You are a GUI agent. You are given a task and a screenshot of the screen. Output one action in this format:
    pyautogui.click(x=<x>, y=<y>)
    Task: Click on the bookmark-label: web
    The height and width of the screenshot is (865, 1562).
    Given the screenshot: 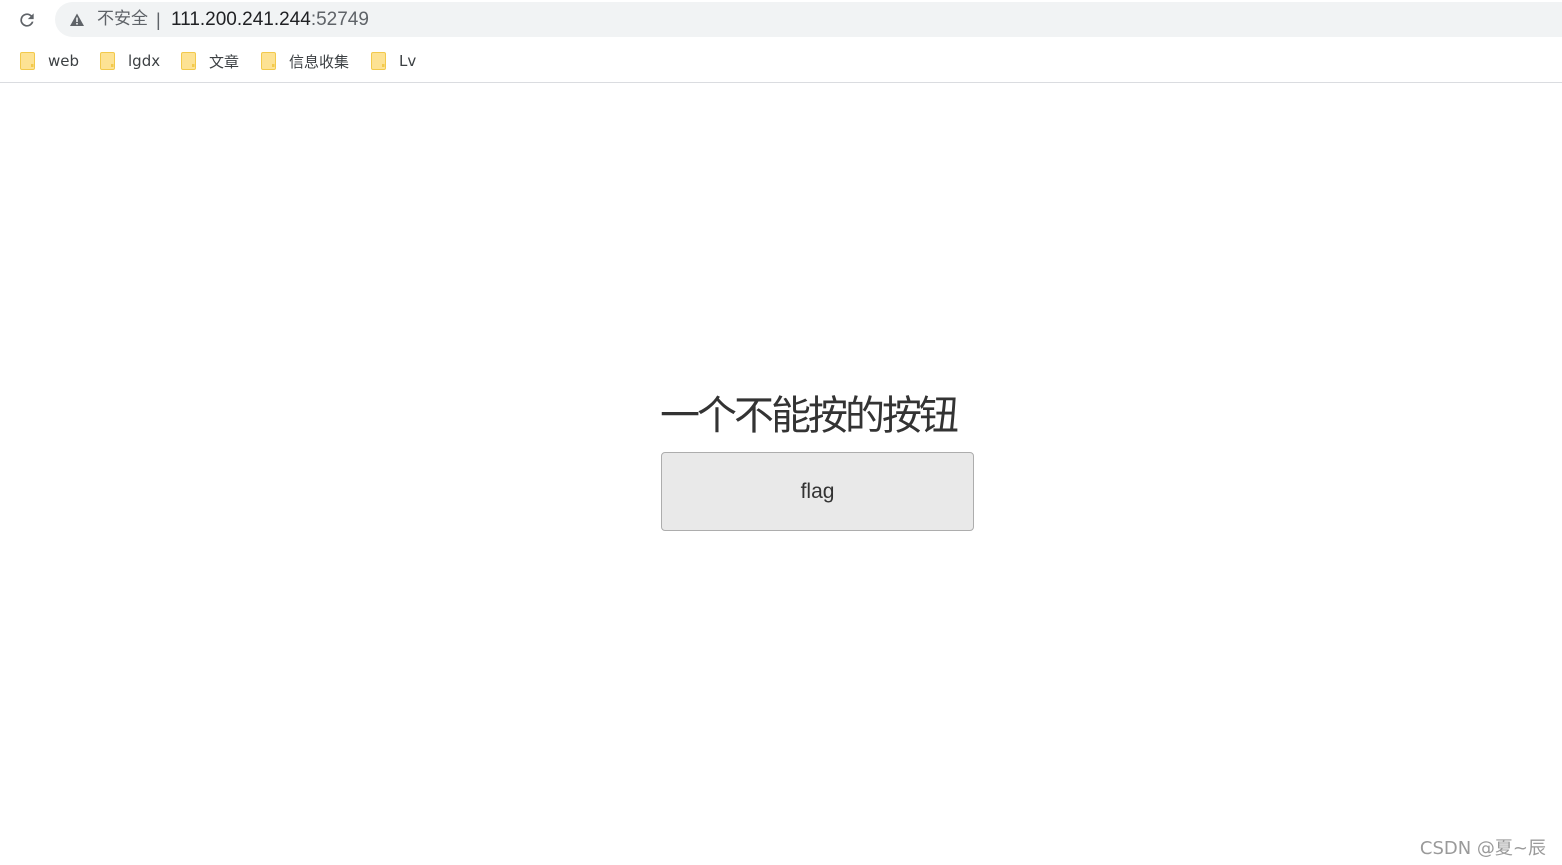 What is the action you would take?
    pyautogui.click(x=64, y=61)
    